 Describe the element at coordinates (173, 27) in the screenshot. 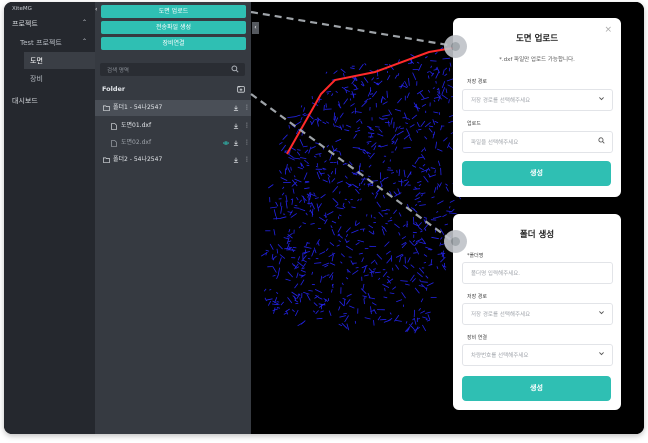

I see `create-transfer-file-button: 전송파일 생성` at that location.